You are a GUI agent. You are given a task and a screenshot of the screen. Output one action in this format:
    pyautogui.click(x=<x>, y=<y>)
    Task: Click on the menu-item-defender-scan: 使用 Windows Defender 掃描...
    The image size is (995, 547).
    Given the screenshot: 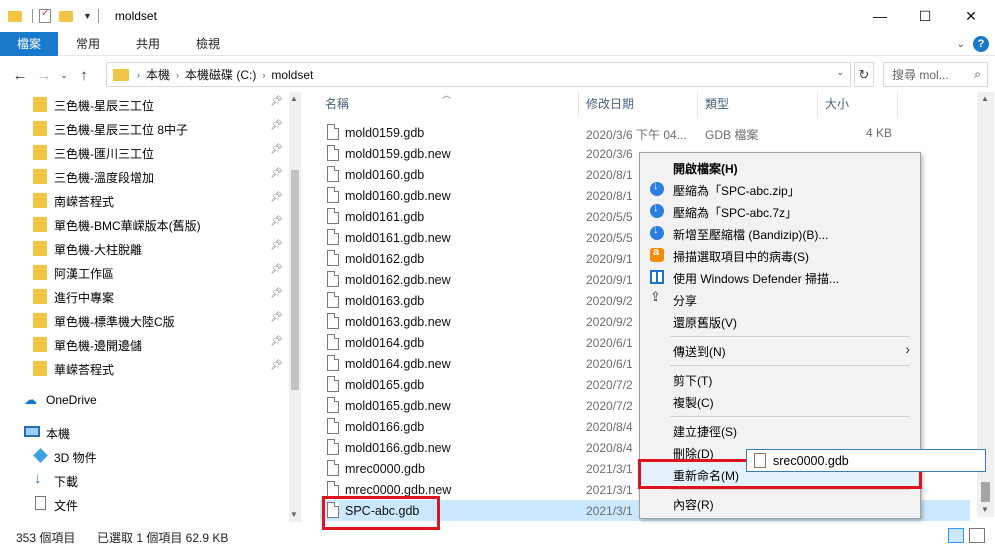 What is the action you would take?
    pyautogui.click(x=780, y=277)
    